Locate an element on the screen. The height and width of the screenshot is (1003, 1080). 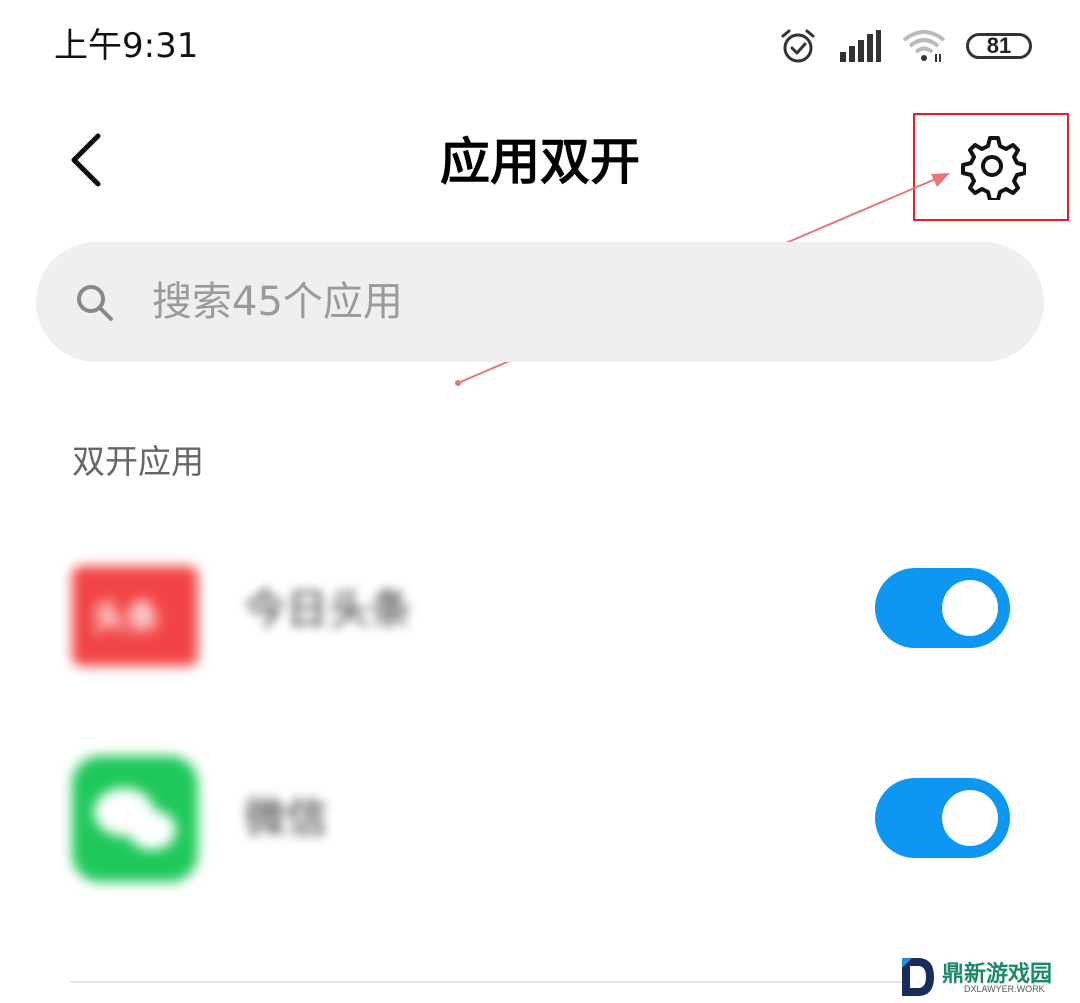
status-icons: 81 is located at coordinates (905, 46).